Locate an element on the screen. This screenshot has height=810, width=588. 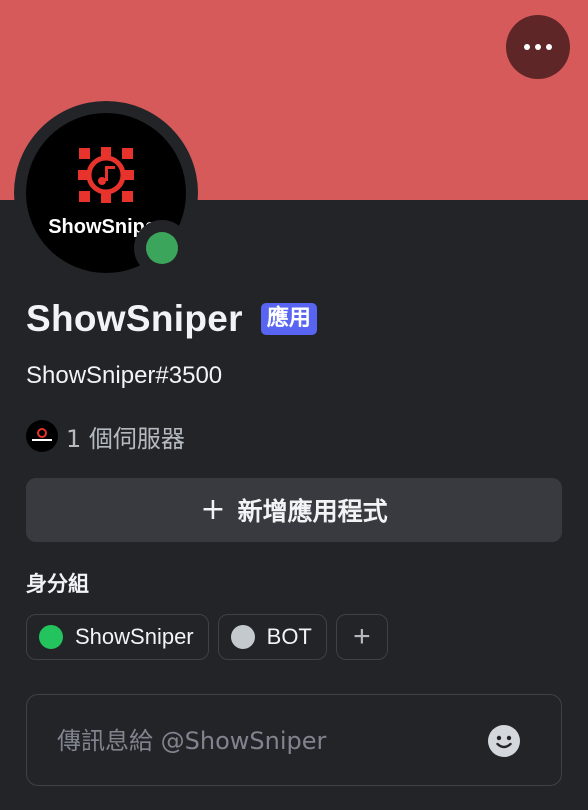
username: ShowSniper#3500 is located at coordinates (124, 376).